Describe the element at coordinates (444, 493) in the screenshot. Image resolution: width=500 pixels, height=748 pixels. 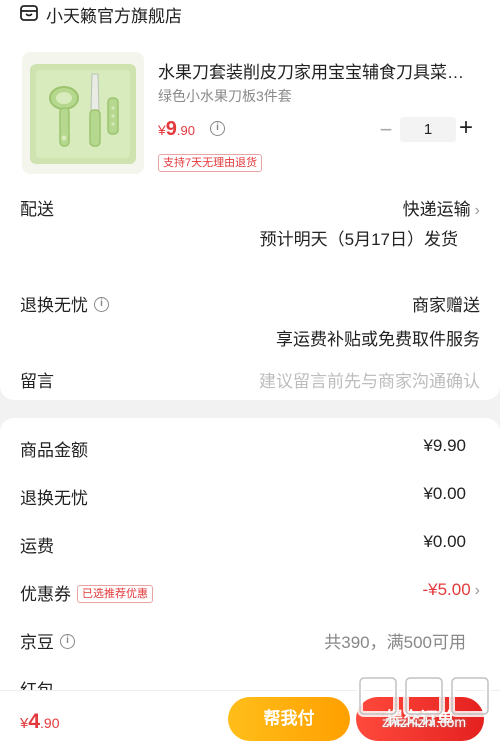
I see `returns-fee-value: ¥0.00` at that location.